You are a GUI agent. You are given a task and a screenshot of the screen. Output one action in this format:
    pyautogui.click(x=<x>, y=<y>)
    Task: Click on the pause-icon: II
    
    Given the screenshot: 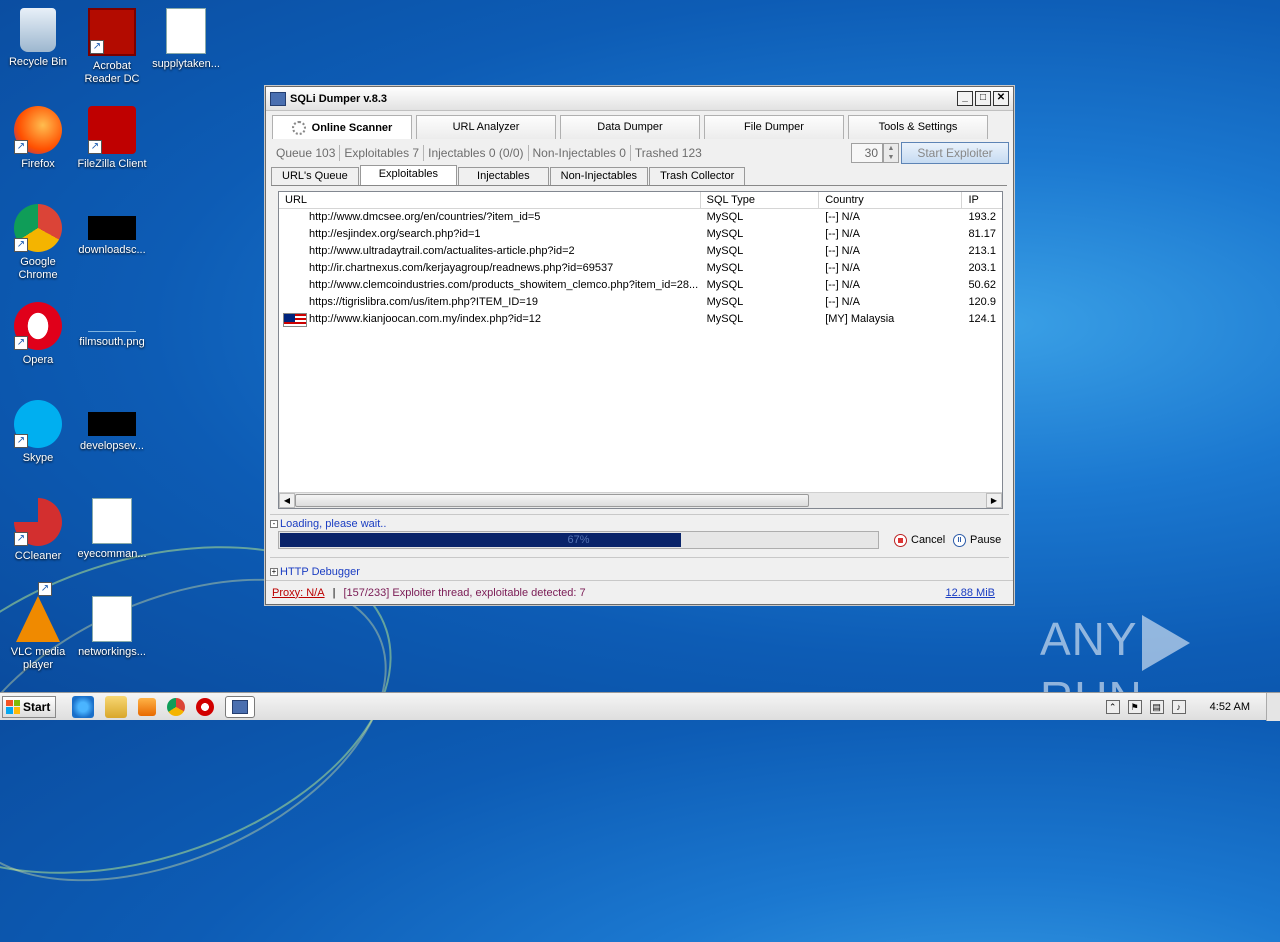 What is the action you would take?
    pyautogui.click(x=959, y=540)
    